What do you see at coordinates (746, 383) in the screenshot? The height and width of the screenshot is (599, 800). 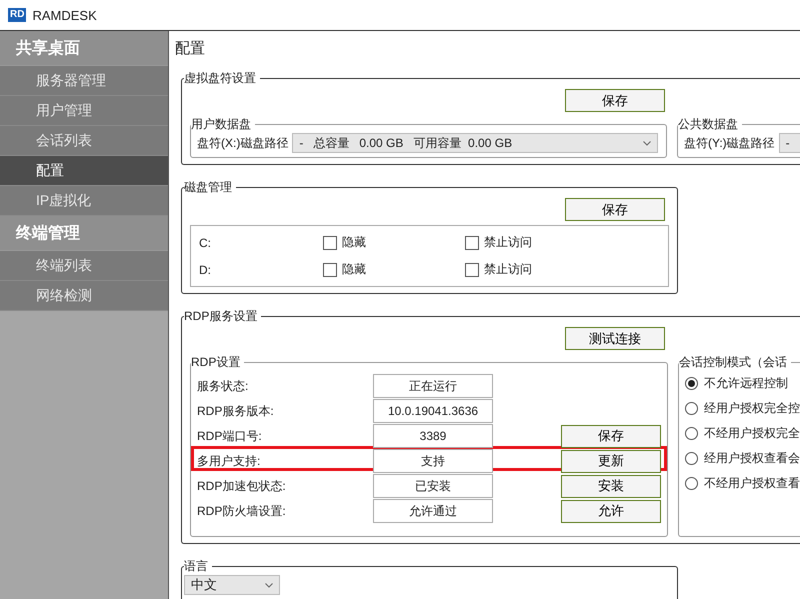 I see `radio-label: 不允许远程控制` at bounding box center [746, 383].